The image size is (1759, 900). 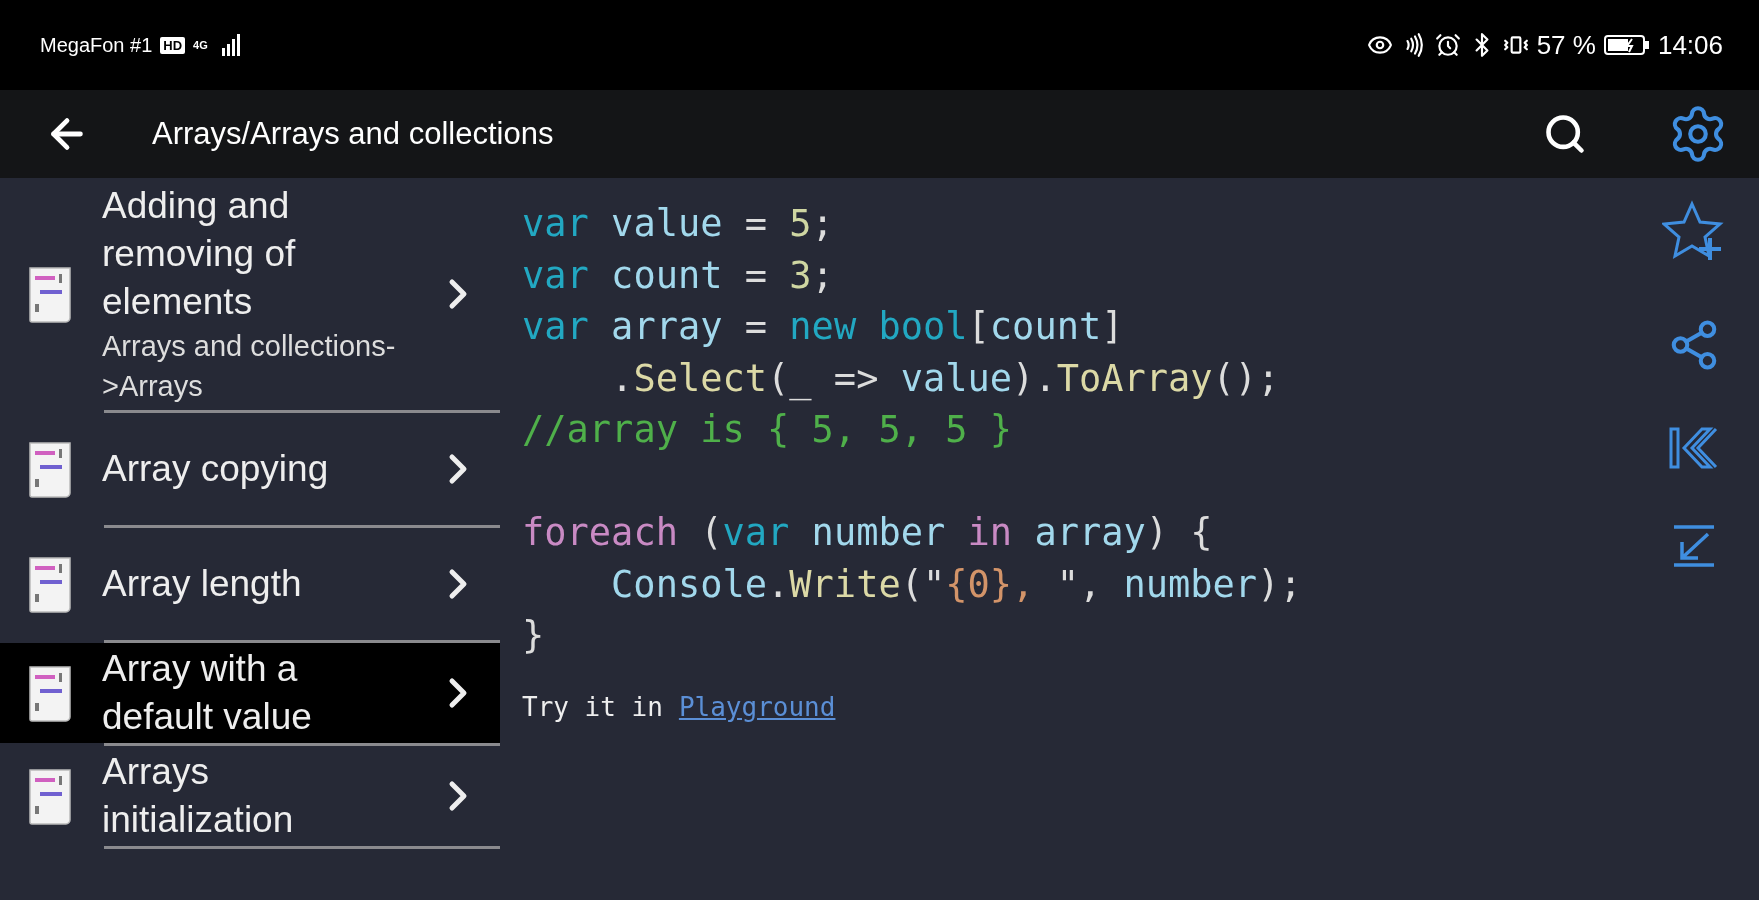 I want to click on topic-path: Arrays and collections->Arrays, so click(x=249, y=366).